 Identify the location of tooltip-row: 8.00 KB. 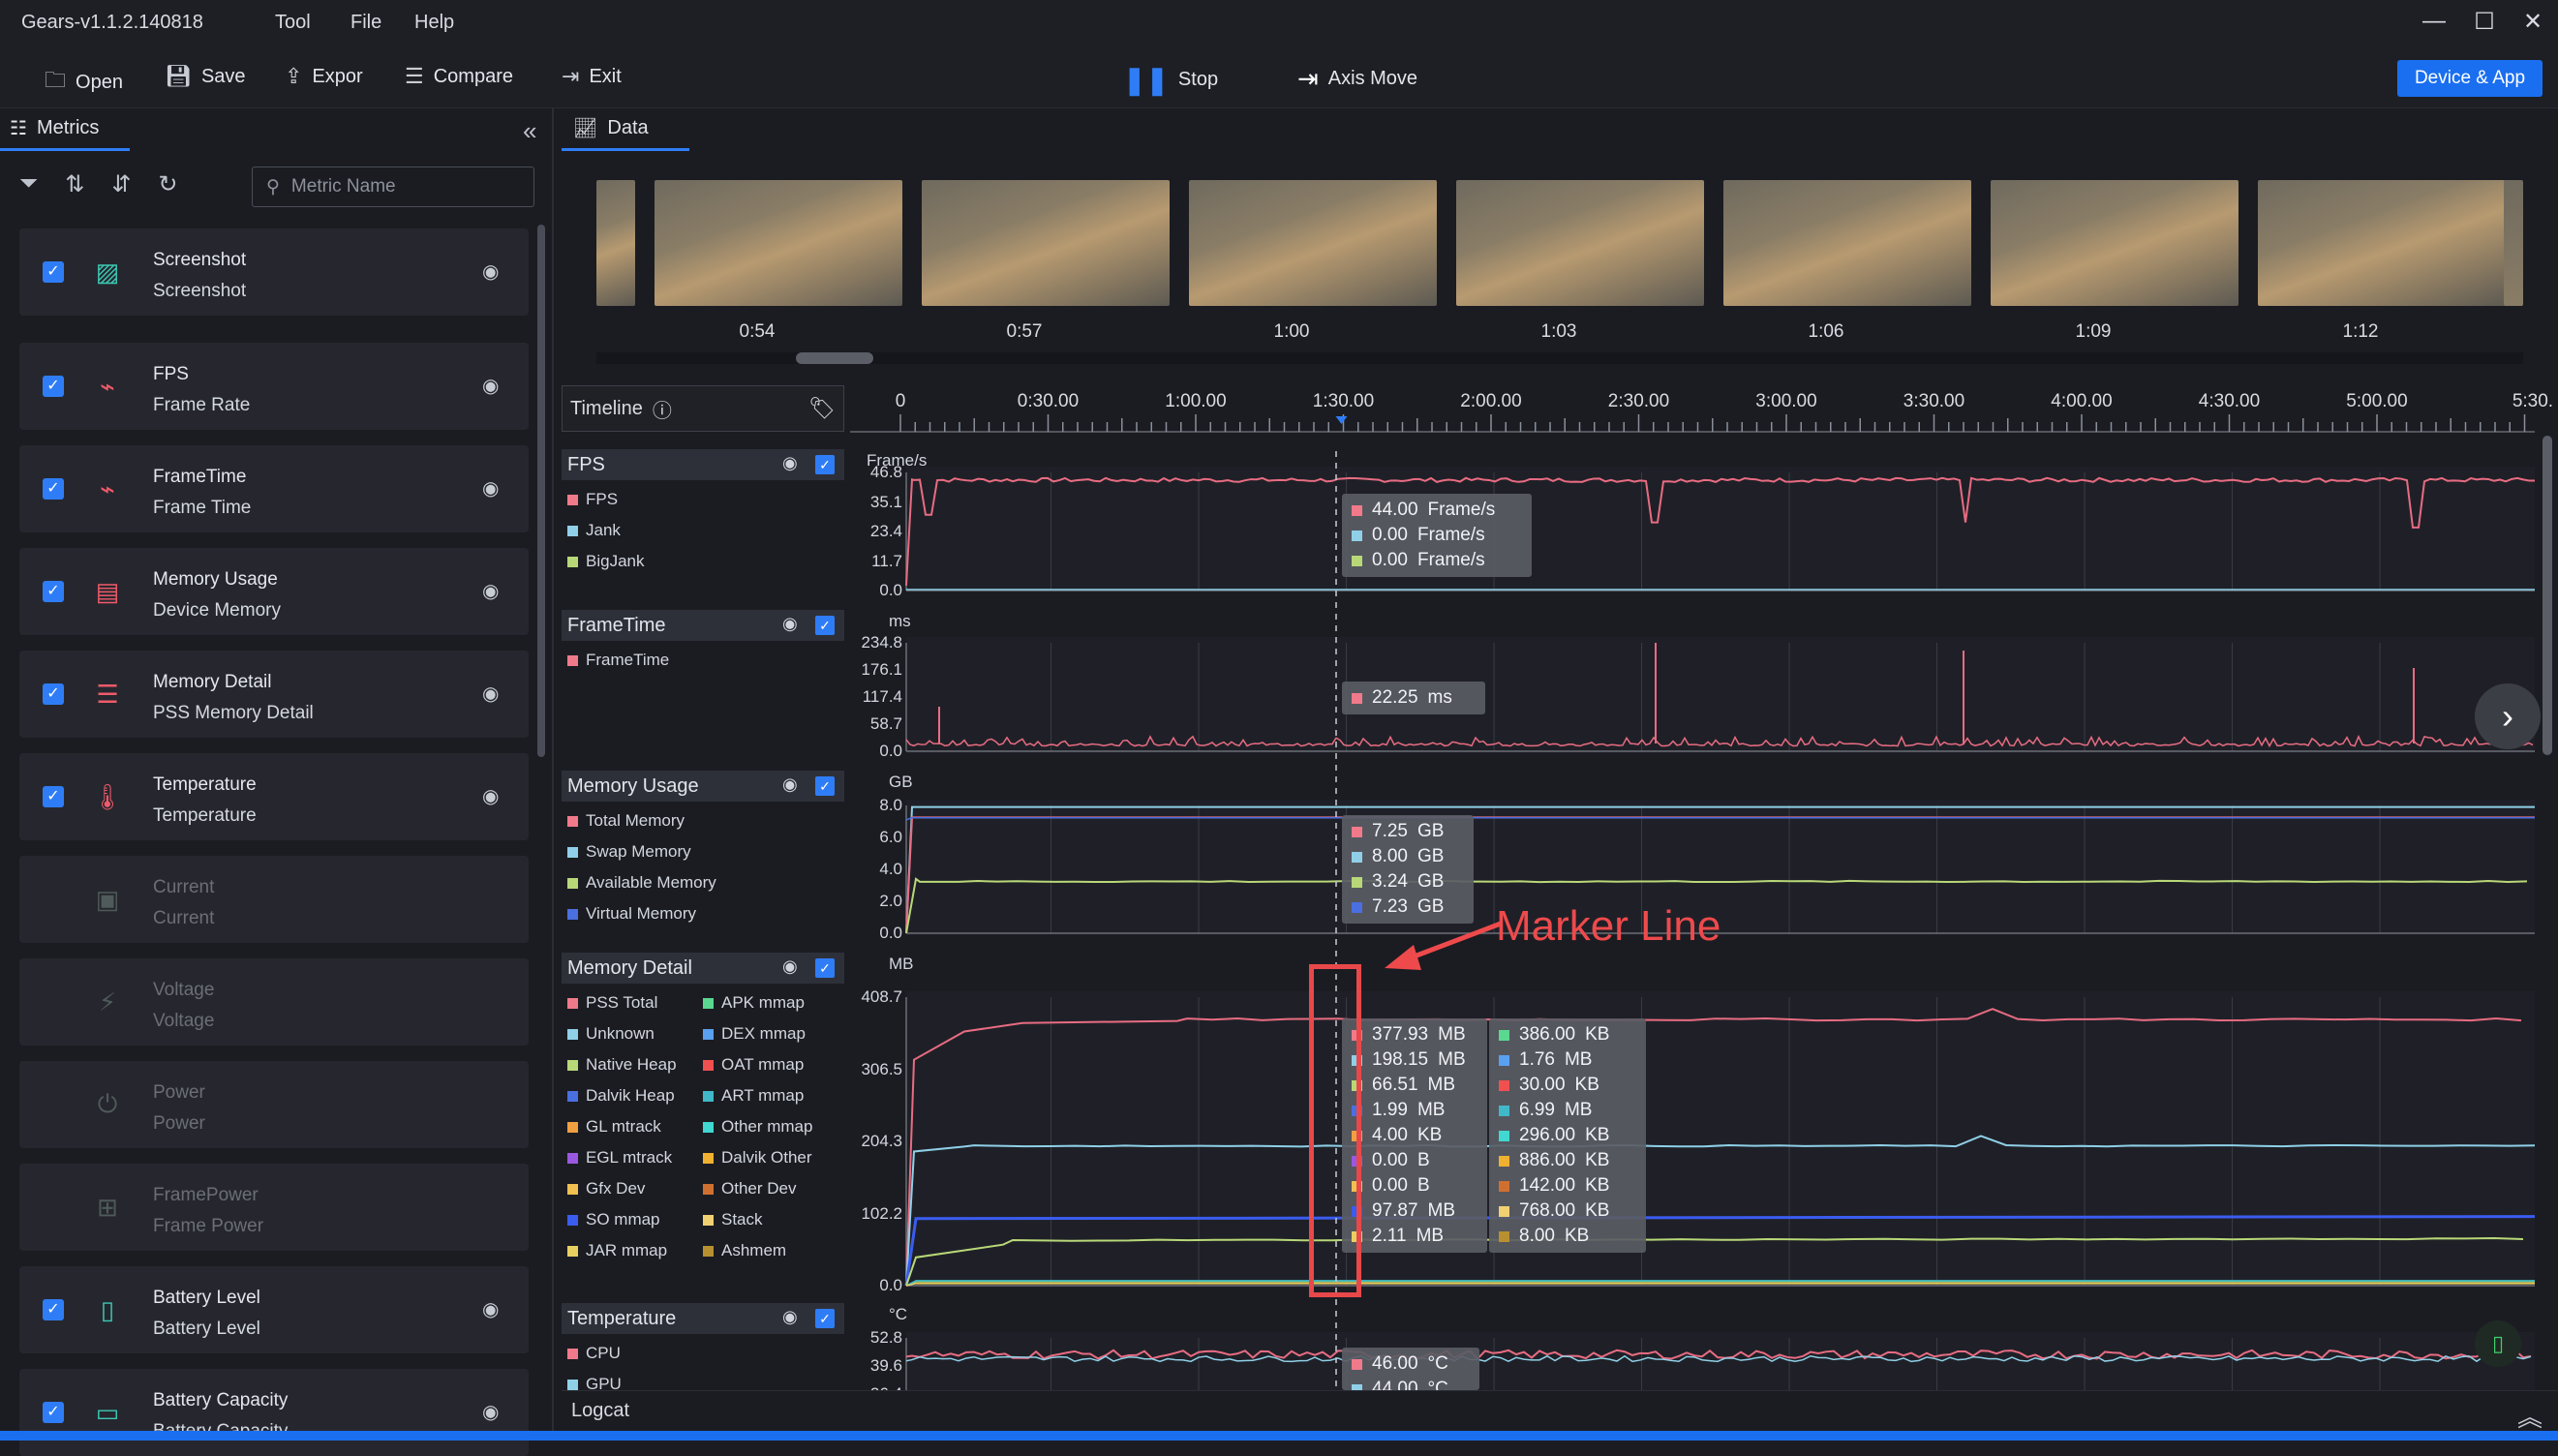
(1567, 1236).